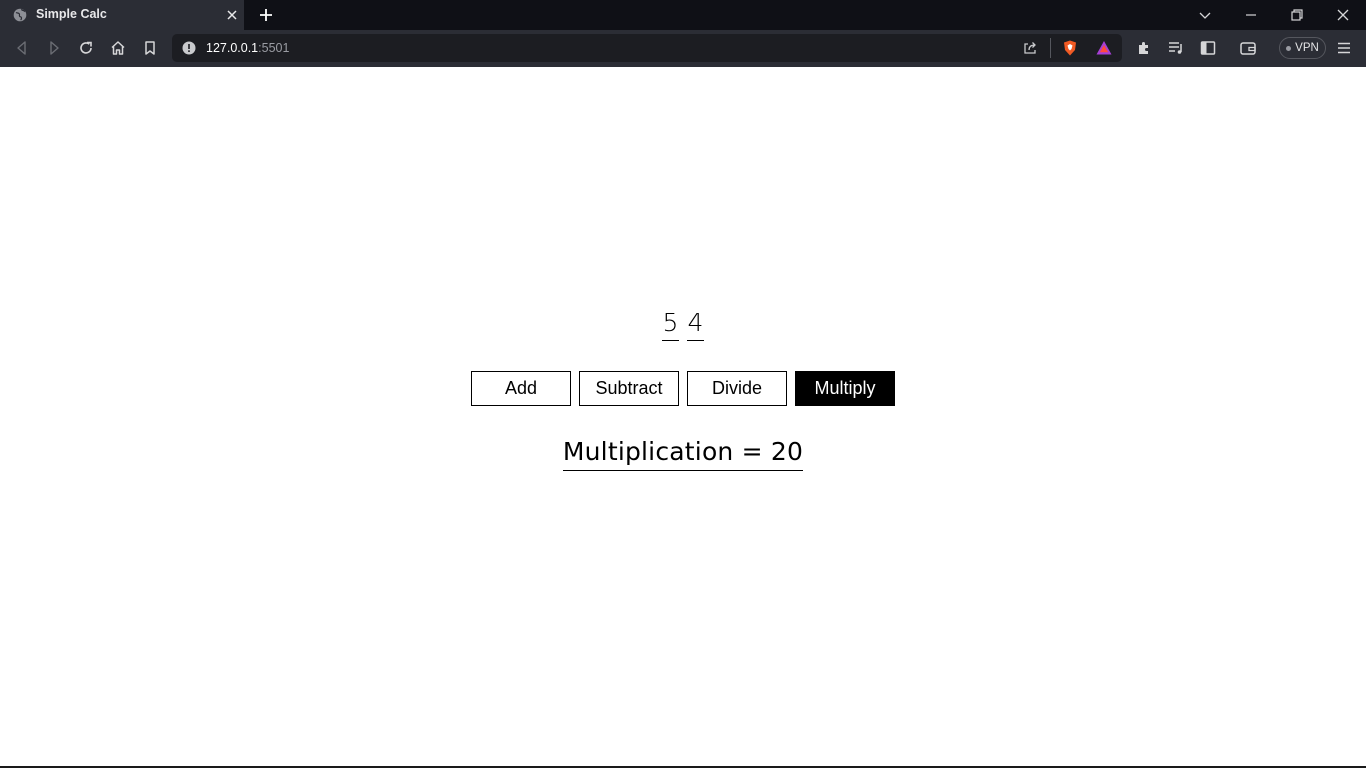 The width and height of the screenshot is (1366, 768). What do you see at coordinates (86, 48) in the screenshot?
I see `reload-icon` at bounding box center [86, 48].